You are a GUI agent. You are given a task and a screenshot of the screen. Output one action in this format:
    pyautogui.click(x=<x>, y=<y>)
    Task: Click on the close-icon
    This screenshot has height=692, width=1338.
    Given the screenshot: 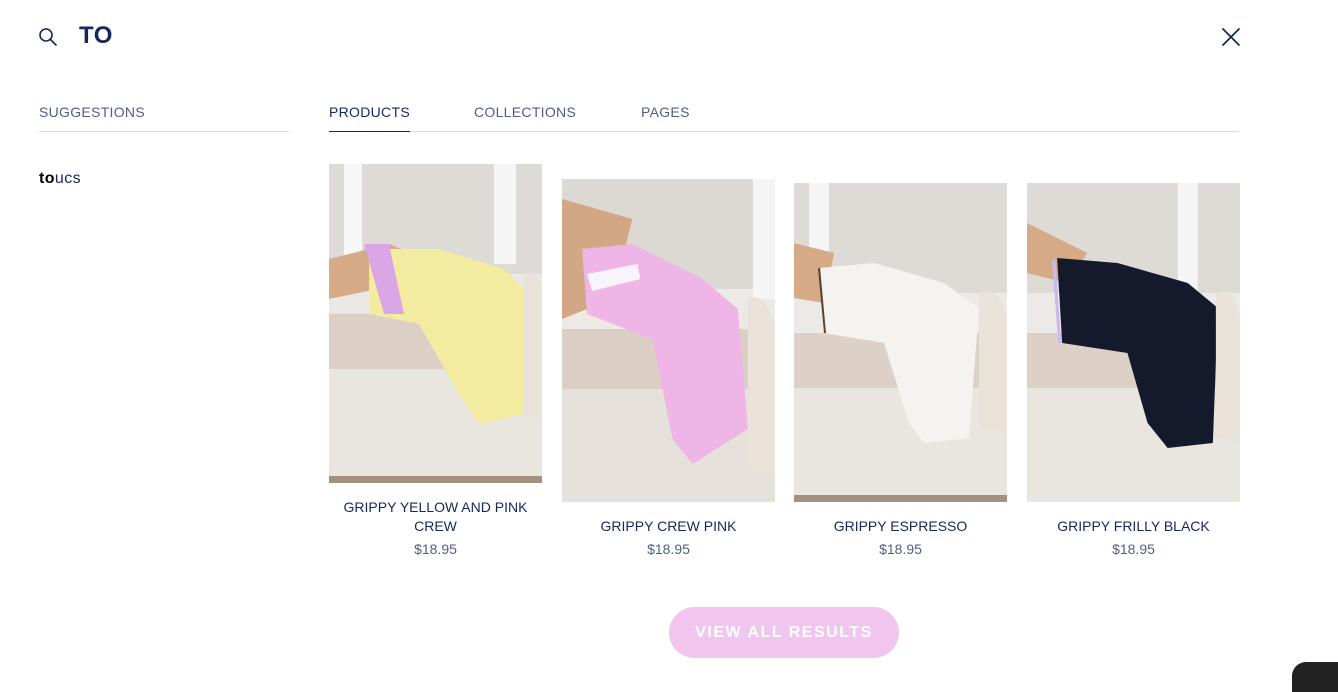 What is the action you would take?
    pyautogui.click(x=1231, y=37)
    